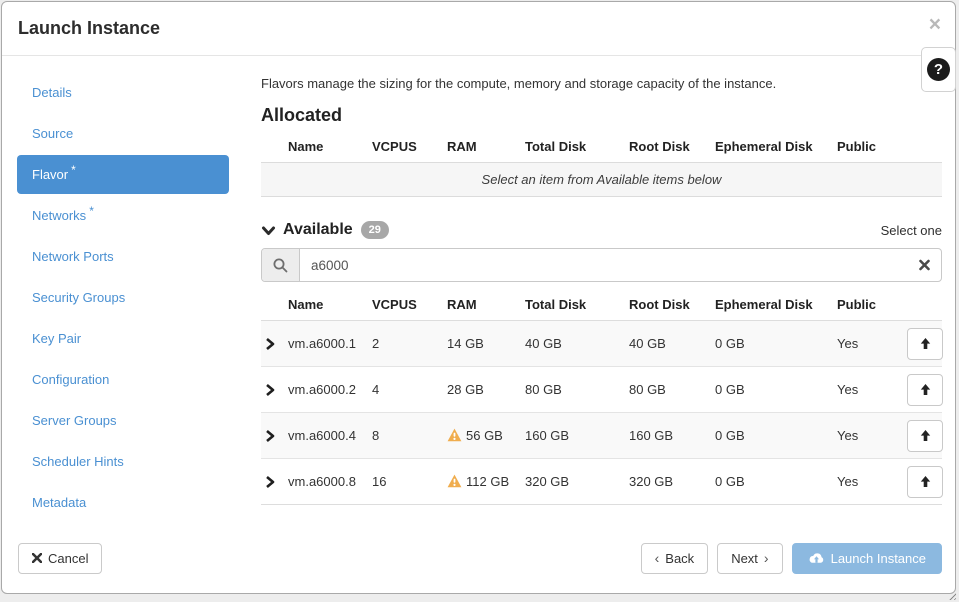 This screenshot has height=602, width=959. I want to click on search-icon, so click(281, 265).